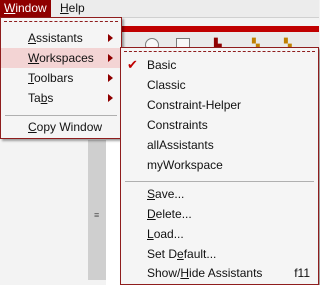 The height and width of the screenshot is (285, 320). What do you see at coordinates (34, 58) in the screenshot?
I see `mnemonic: W` at bounding box center [34, 58].